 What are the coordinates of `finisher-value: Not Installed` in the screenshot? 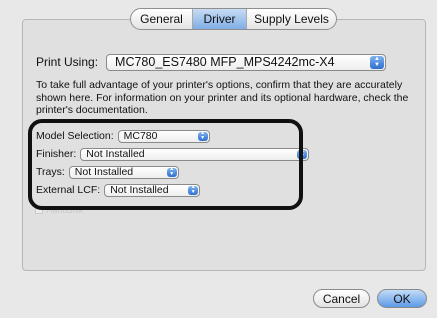 It's located at (115, 154).